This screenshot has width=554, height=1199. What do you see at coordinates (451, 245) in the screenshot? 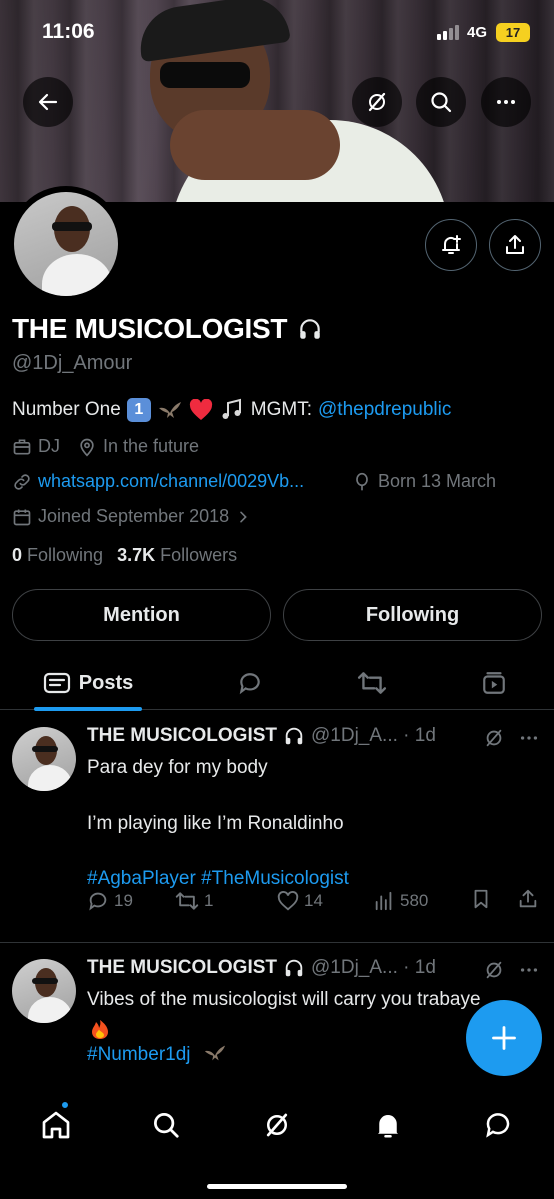
I see `notify-button` at bounding box center [451, 245].